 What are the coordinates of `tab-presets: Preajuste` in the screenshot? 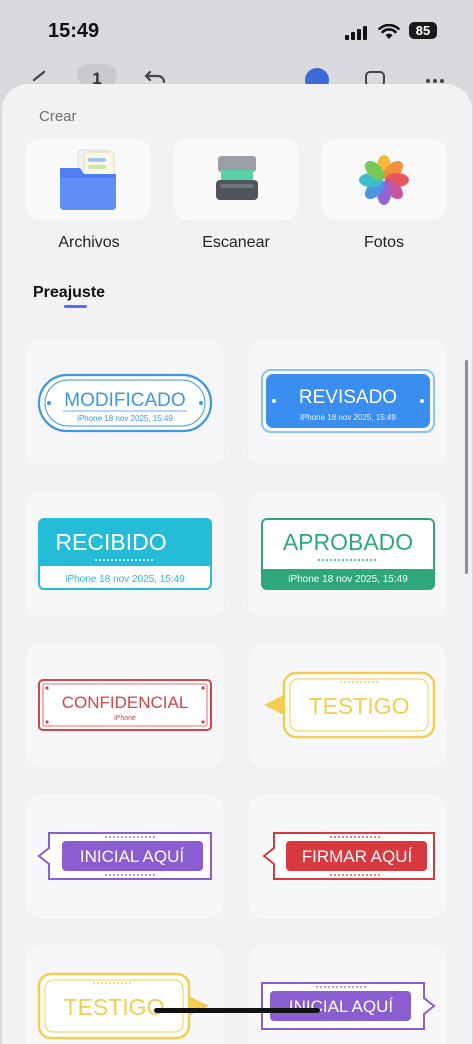 It's located at (69, 293).